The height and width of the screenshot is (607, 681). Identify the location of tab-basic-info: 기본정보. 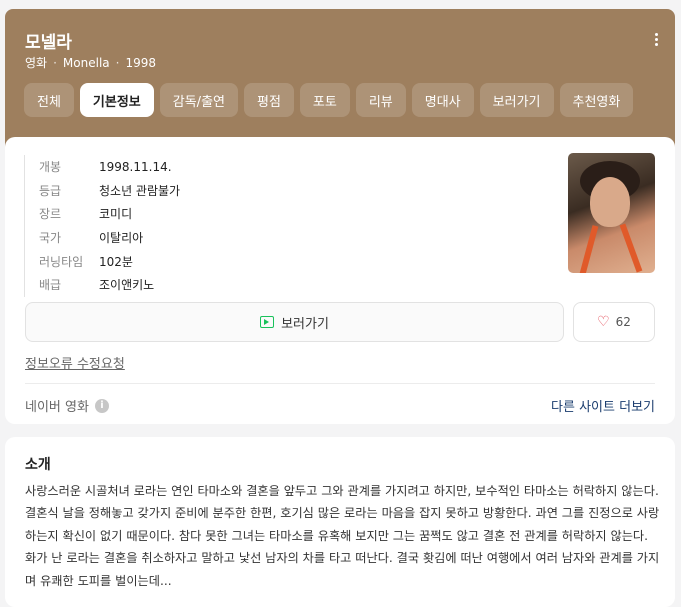
(116, 100).